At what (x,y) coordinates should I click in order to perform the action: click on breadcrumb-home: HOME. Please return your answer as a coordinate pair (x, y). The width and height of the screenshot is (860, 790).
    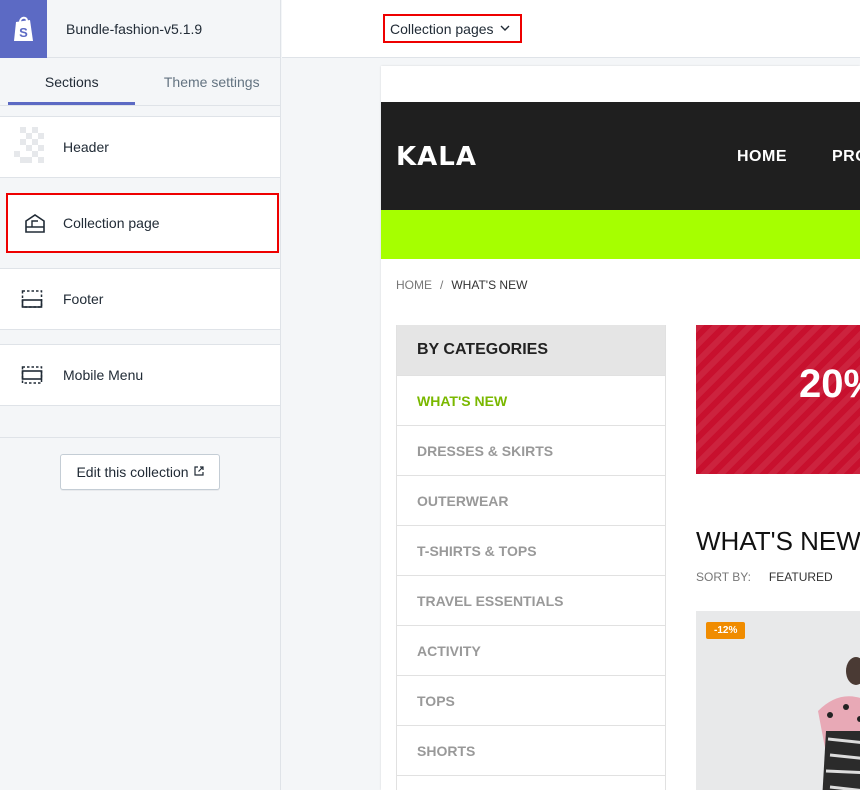
    Looking at the image, I should click on (414, 285).